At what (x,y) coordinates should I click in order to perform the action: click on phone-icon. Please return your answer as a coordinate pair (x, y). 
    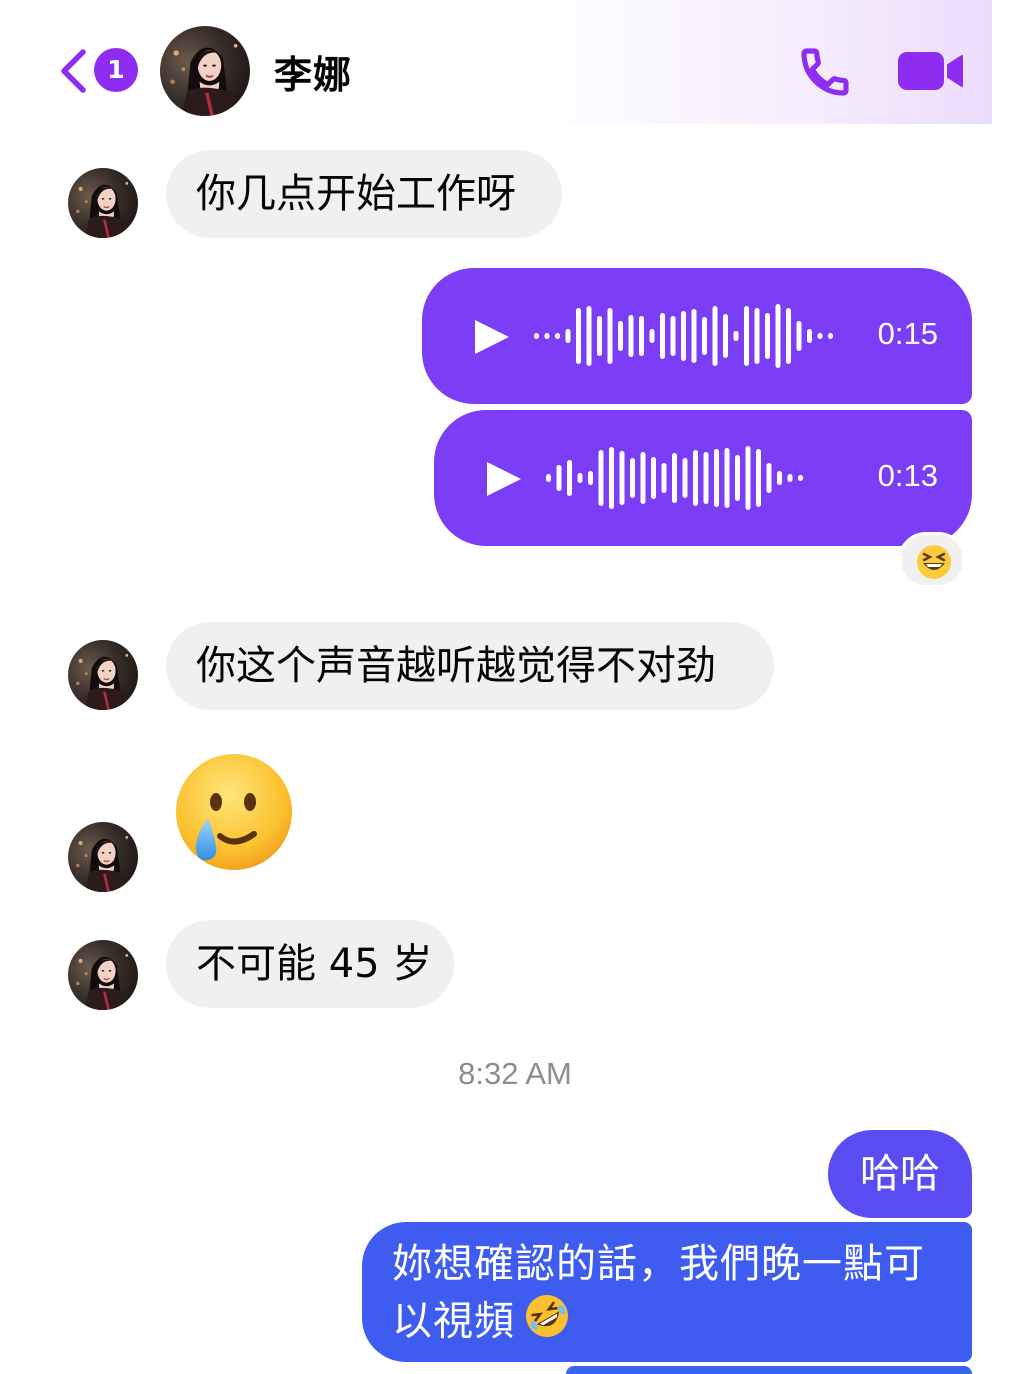
    Looking at the image, I should click on (825, 72).